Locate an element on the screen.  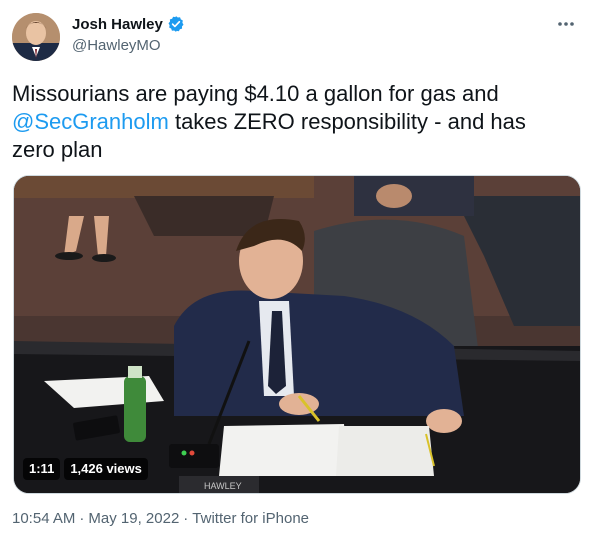
more-options-button is located at coordinates (566, 24).